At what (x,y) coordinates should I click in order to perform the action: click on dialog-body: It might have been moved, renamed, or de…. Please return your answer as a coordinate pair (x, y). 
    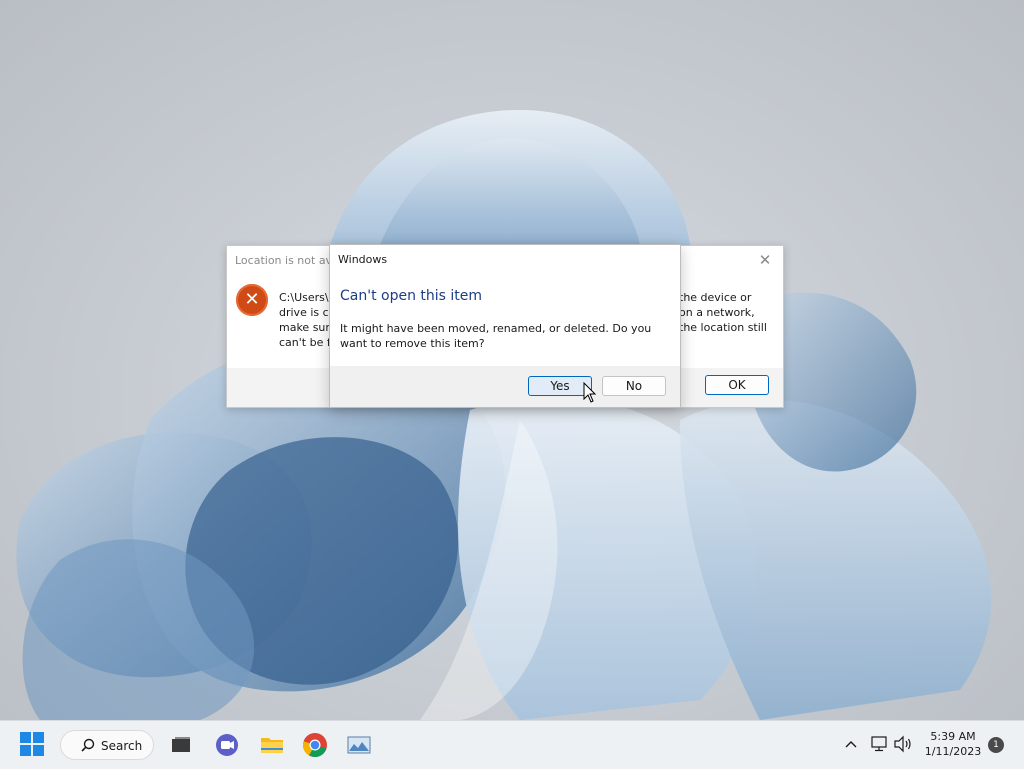
    Looking at the image, I should click on (496, 336).